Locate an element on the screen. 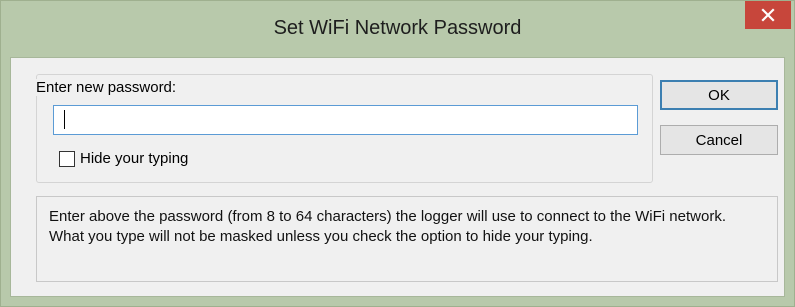 The height and width of the screenshot is (307, 795). password-input is located at coordinates (345, 120).